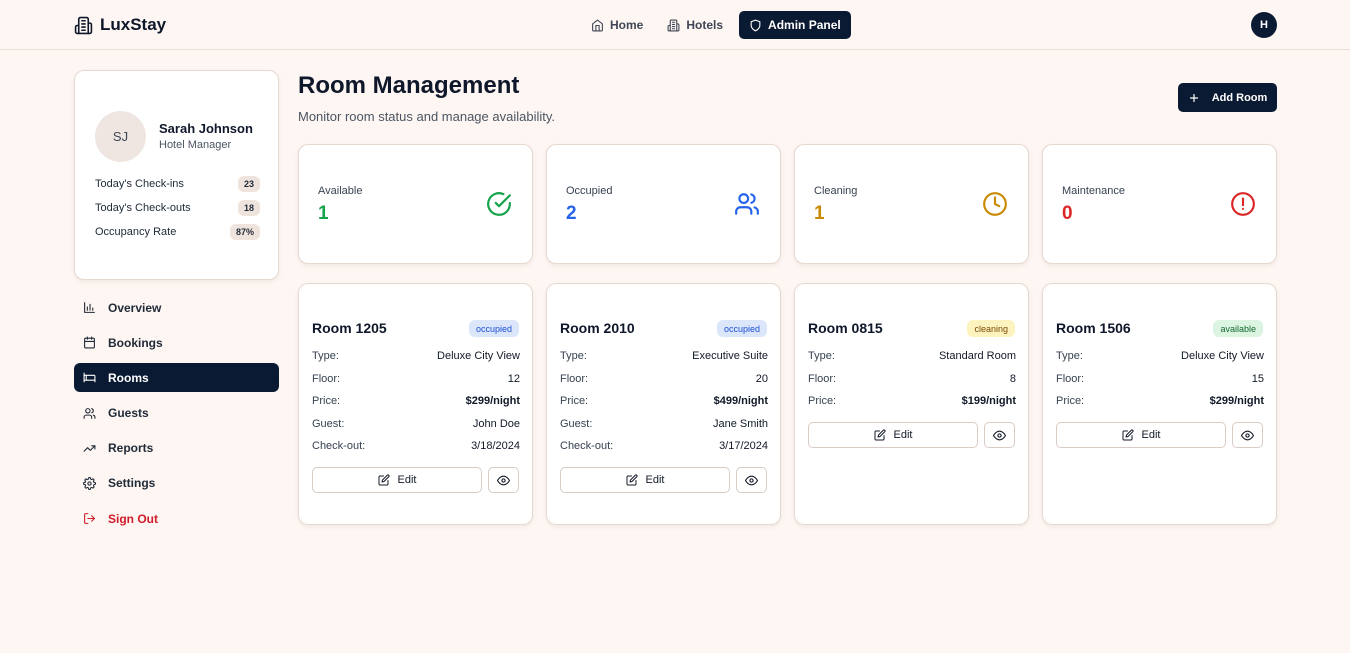 This screenshot has width=1350, height=653. What do you see at coordinates (176, 448) in the screenshot?
I see `sidebar-item-reports: Reports` at bounding box center [176, 448].